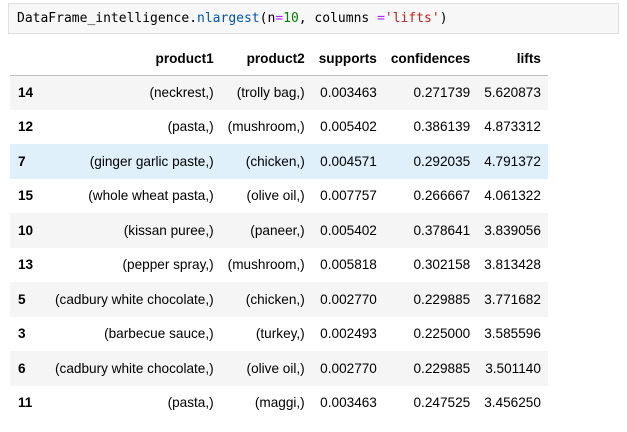  What do you see at coordinates (512, 334) in the screenshot?
I see `cell-lifts: 3.585596` at bounding box center [512, 334].